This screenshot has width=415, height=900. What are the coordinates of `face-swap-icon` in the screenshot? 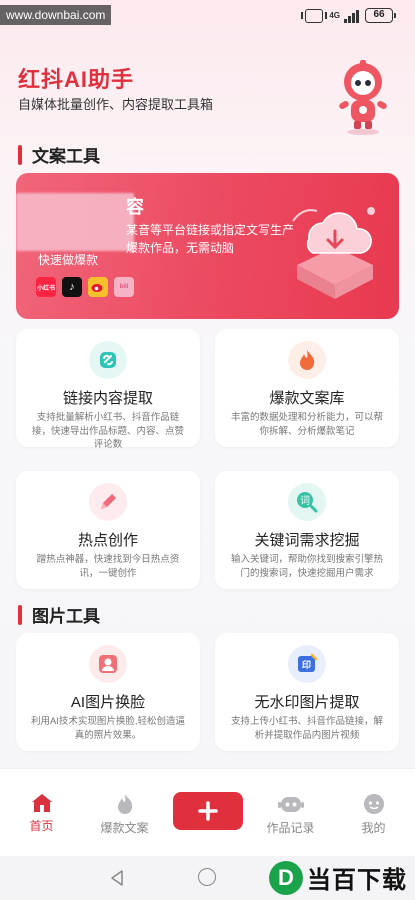 It's located at (108, 664).